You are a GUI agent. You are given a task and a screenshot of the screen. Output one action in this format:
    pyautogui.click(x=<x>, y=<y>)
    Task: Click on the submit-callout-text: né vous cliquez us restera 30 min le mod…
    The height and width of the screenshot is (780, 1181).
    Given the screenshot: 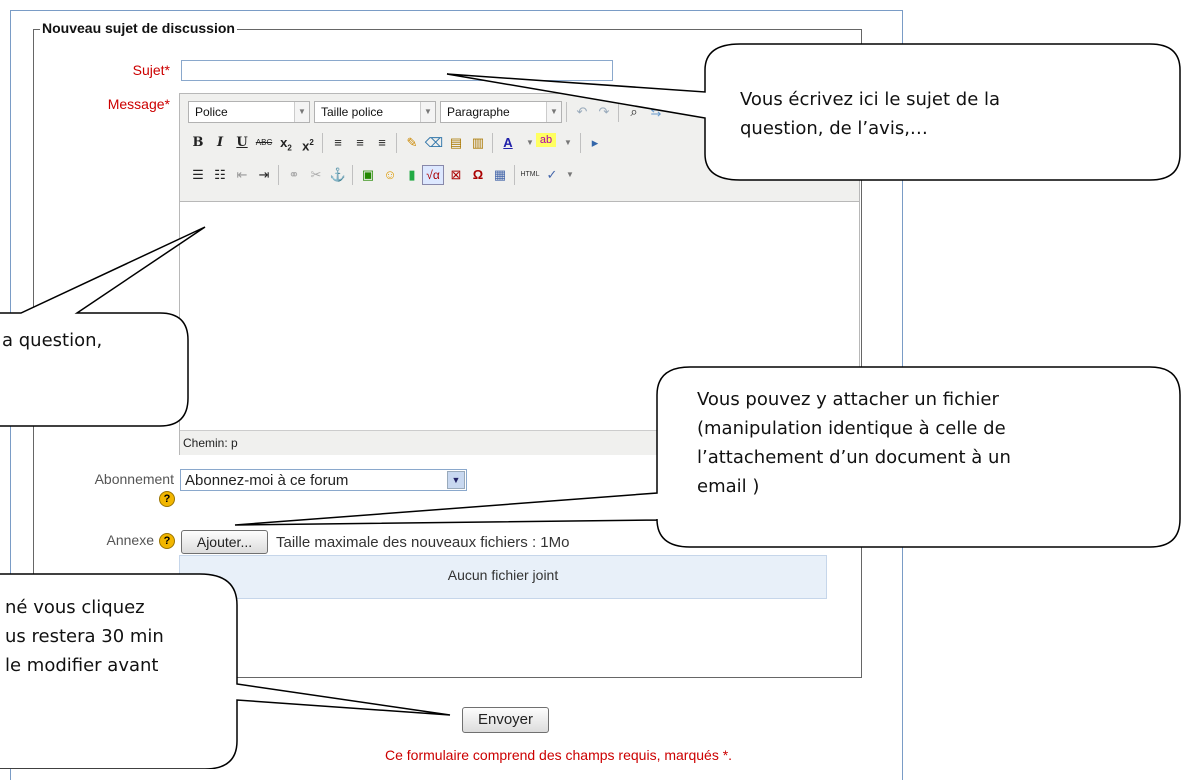 What is the action you would take?
    pyautogui.click(x=84, y=636)
    